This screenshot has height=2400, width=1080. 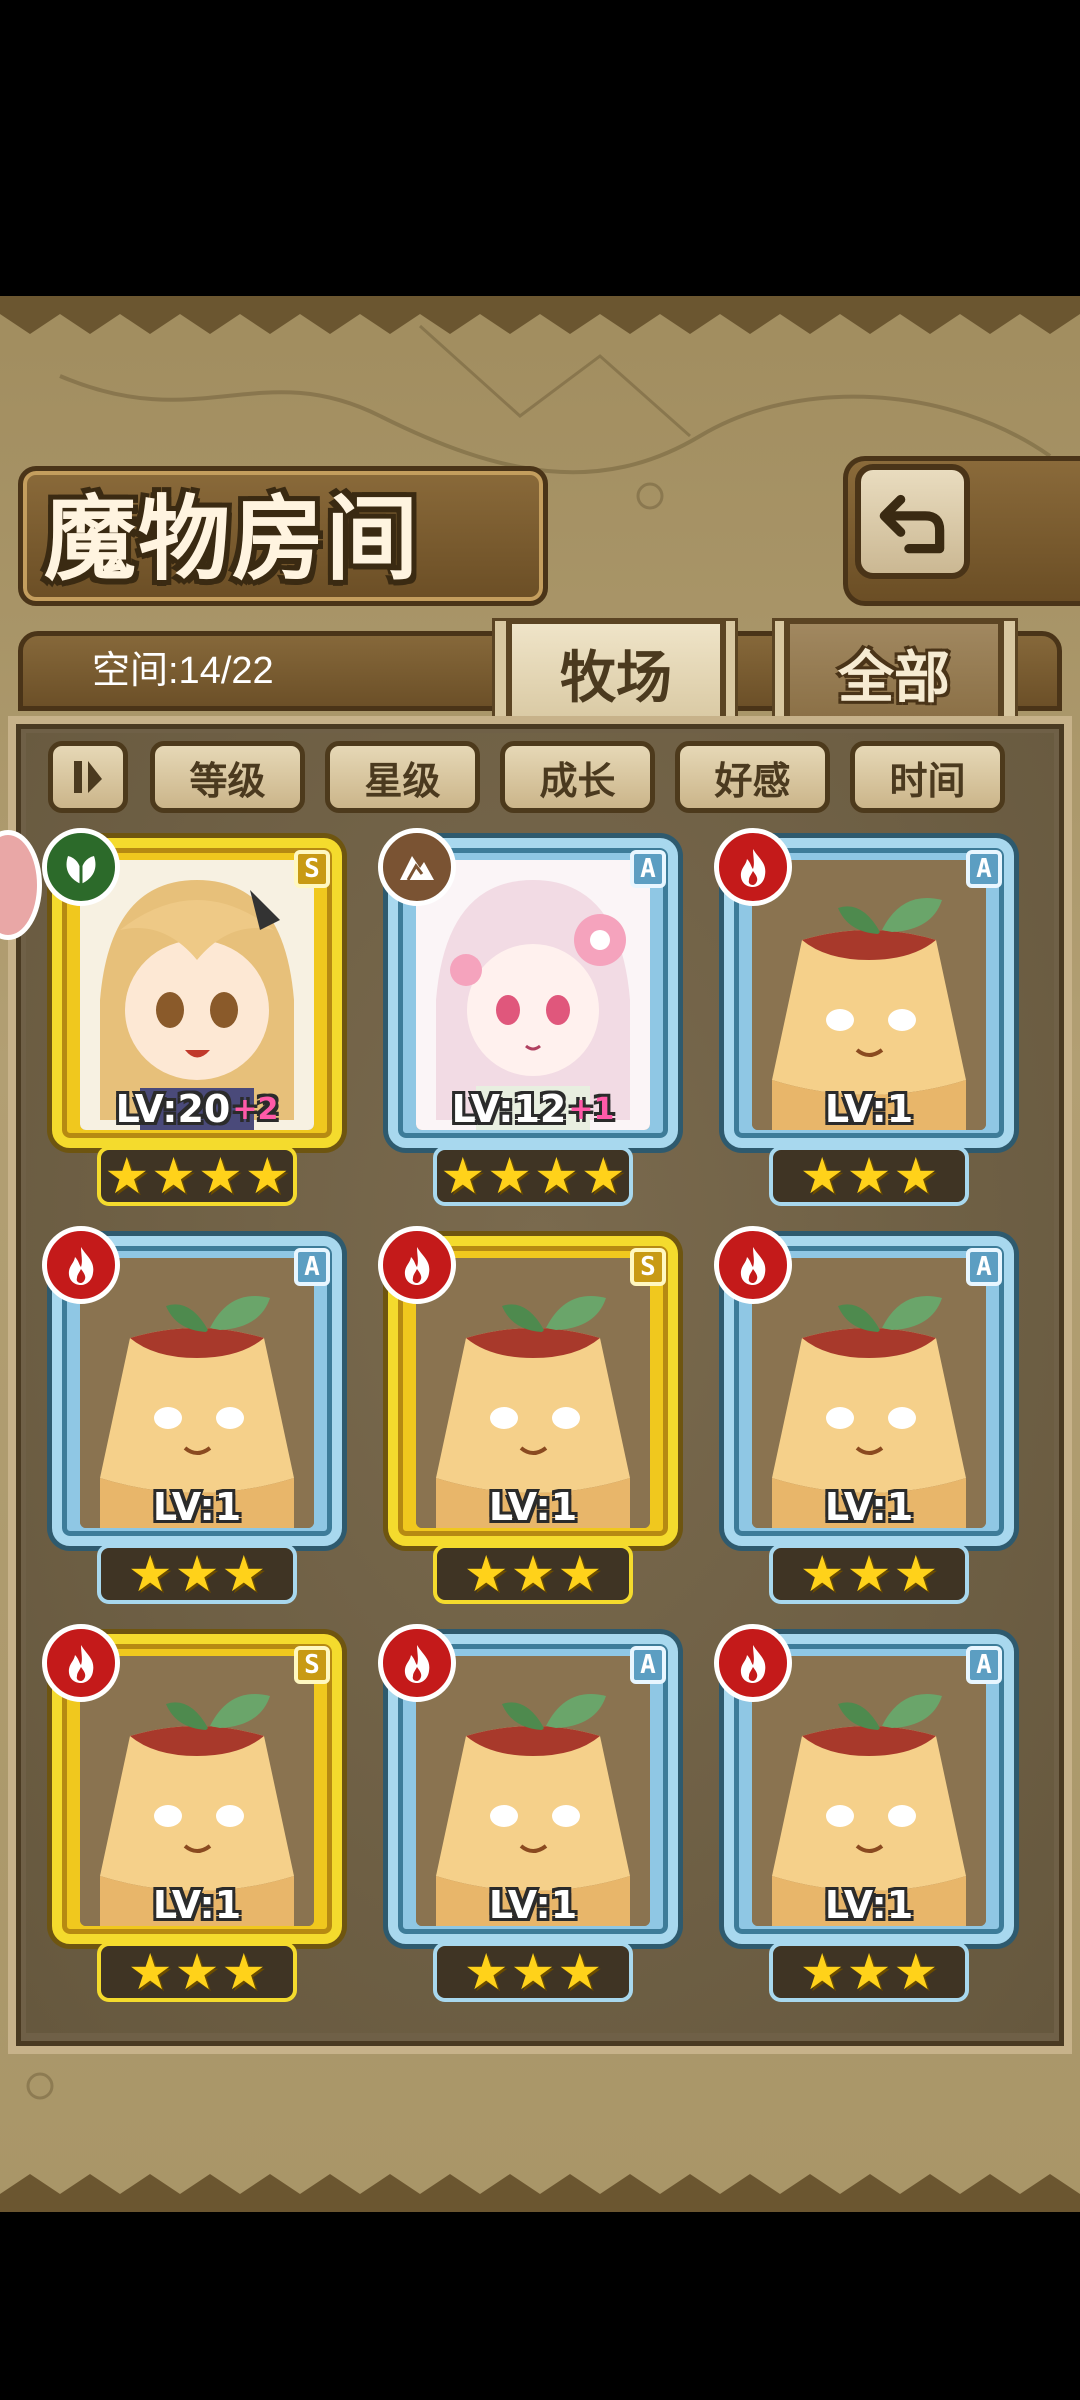 I want to click on rock-element-icon, so click(x=417, y=867).